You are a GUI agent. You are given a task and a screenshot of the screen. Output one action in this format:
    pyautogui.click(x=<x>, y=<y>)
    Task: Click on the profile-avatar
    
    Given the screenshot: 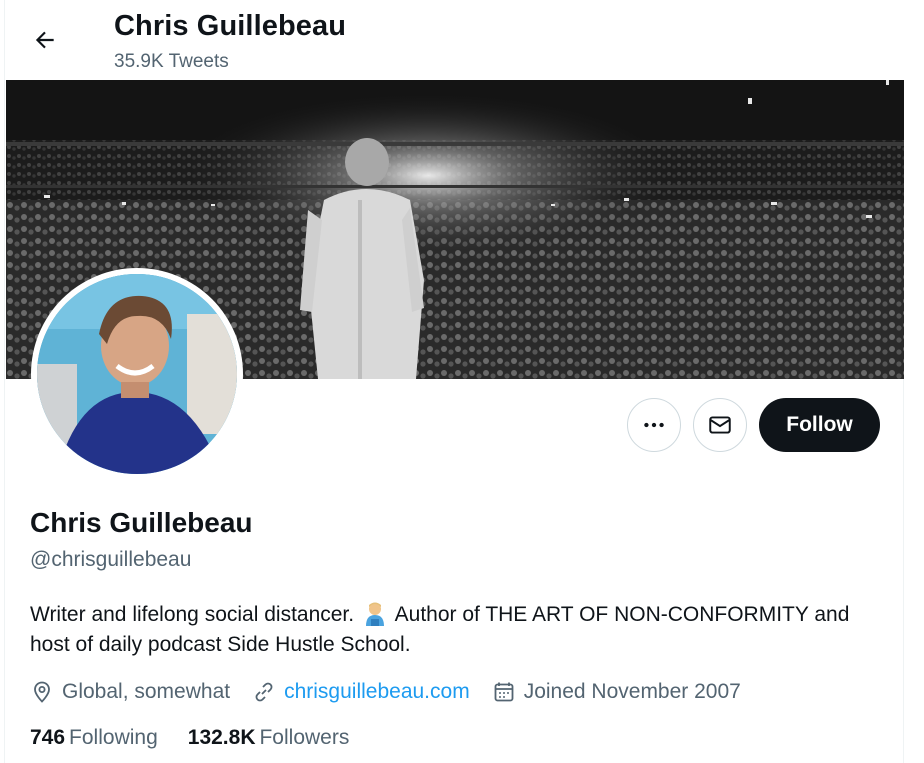 What is the action you would take?
    pyautogui.click(x=137, y=374)
    